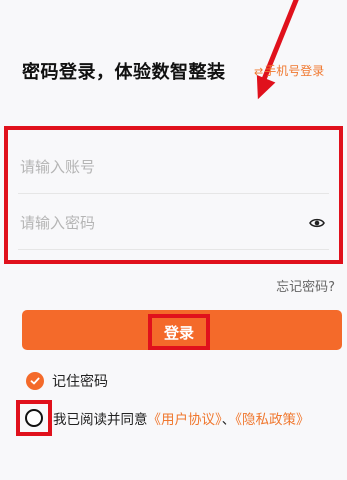 The image size is (347, 480). I want to click on login-button-label: 登录, so click(179, 332).